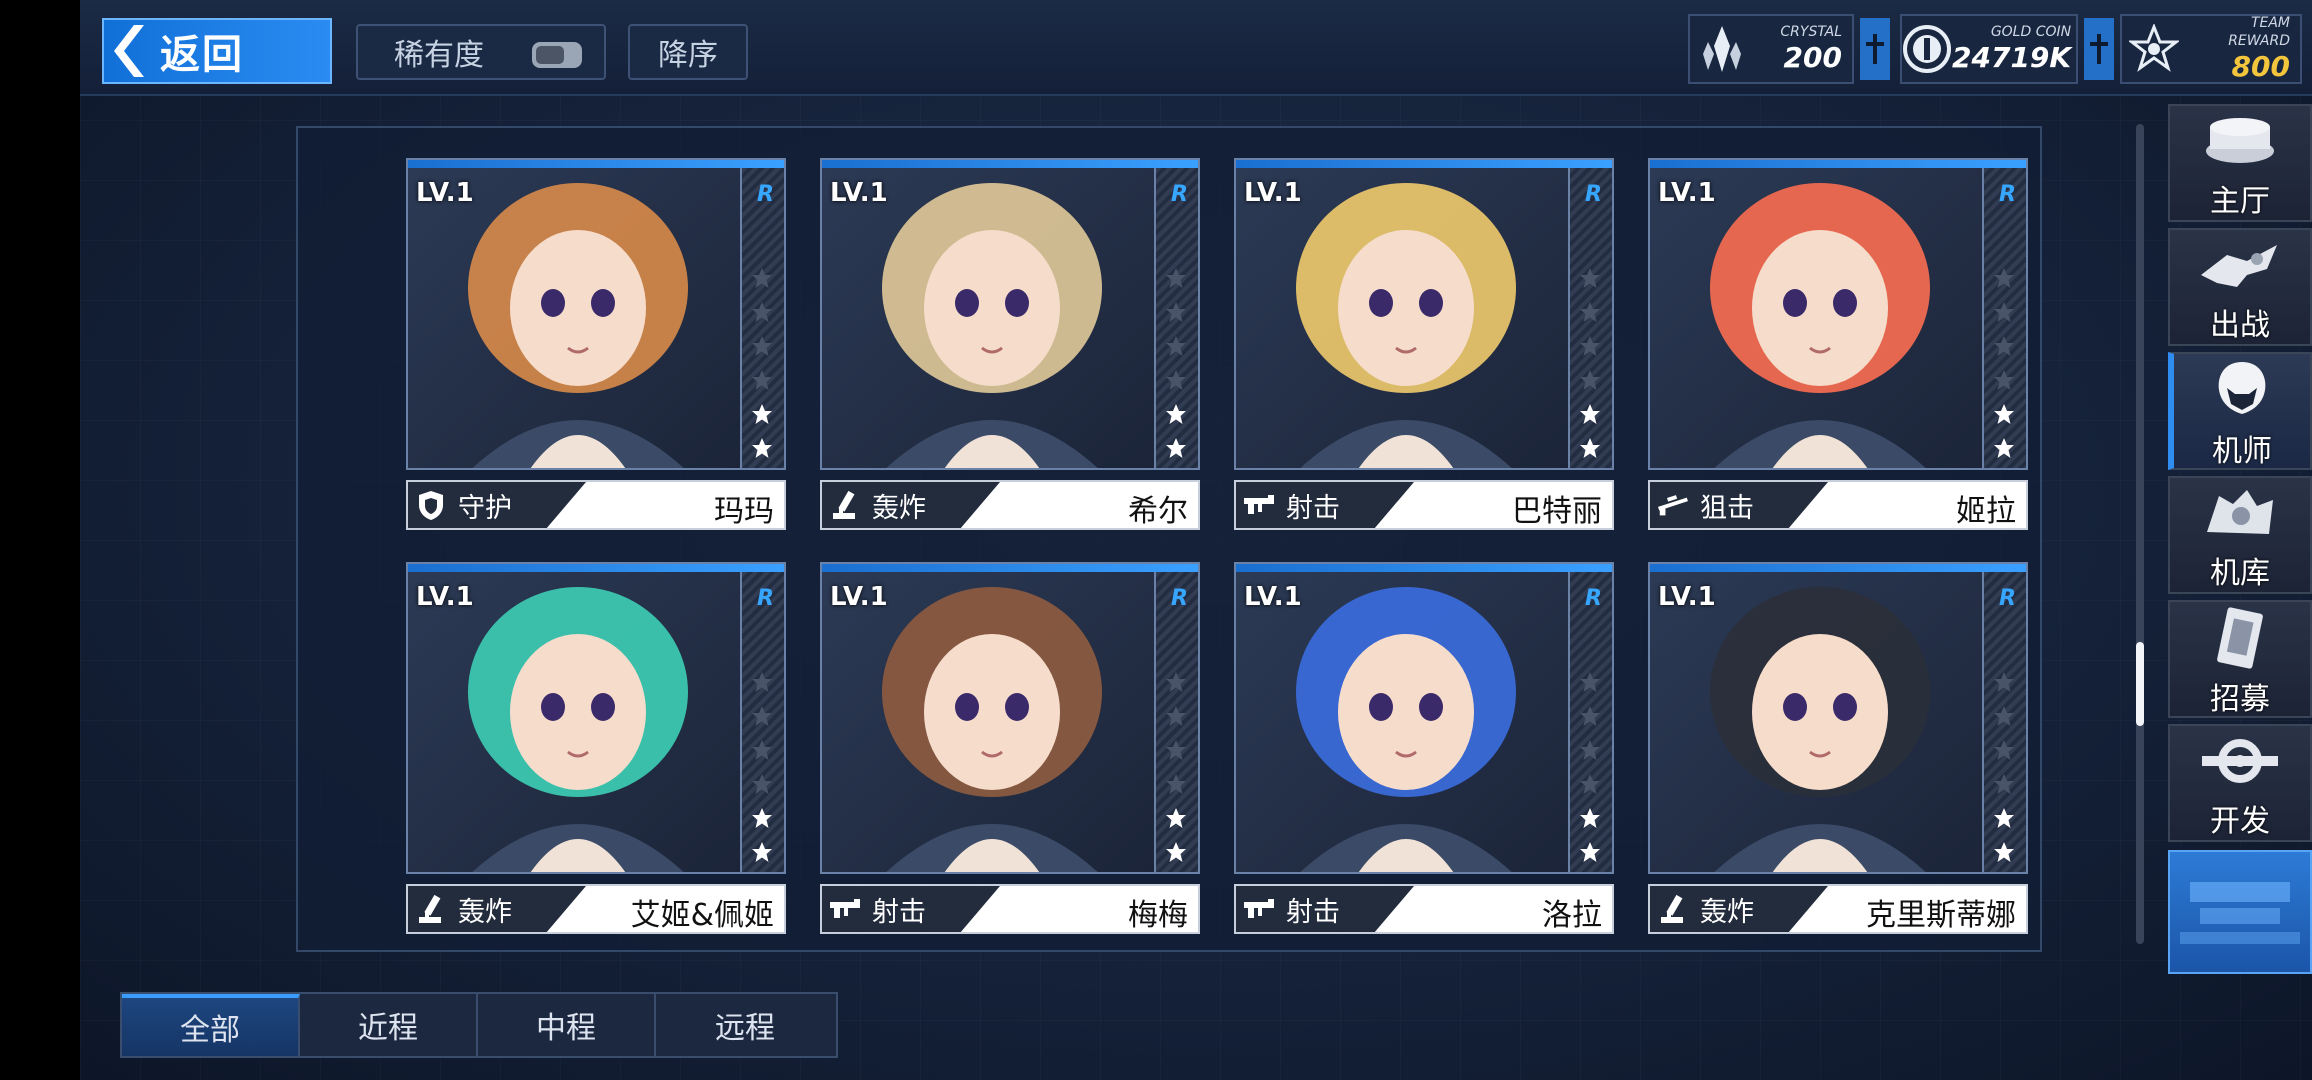 This screenshot has width=2312, height=1080. What do you see at coordinates (1557, 511) in the screenshot?
I see `pilot-name: 巴特丽` at bounding box center [1557, 511].